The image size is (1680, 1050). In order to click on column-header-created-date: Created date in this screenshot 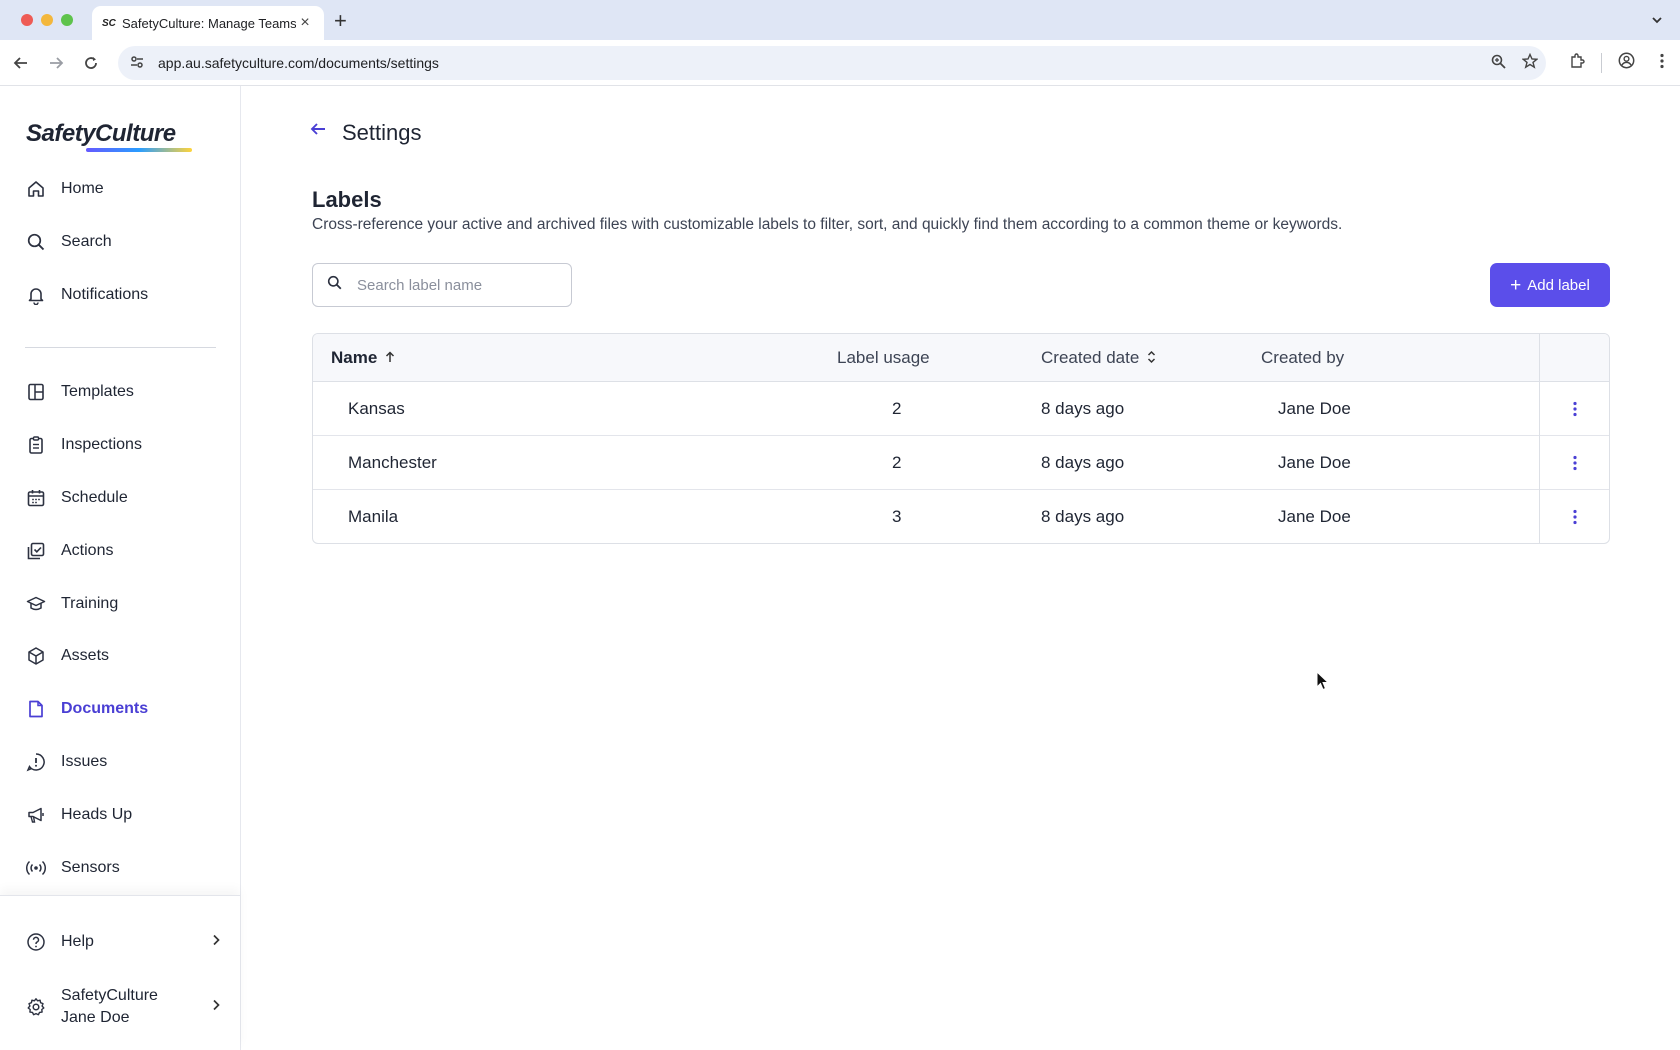, I will do `click(1098, 358)`.